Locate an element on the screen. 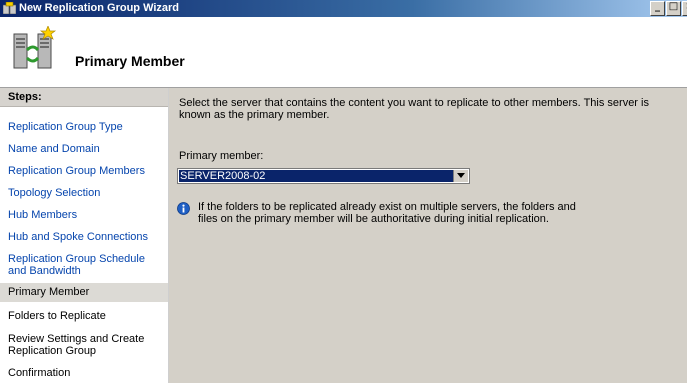  info-icon is located at coordinates (183, 208).